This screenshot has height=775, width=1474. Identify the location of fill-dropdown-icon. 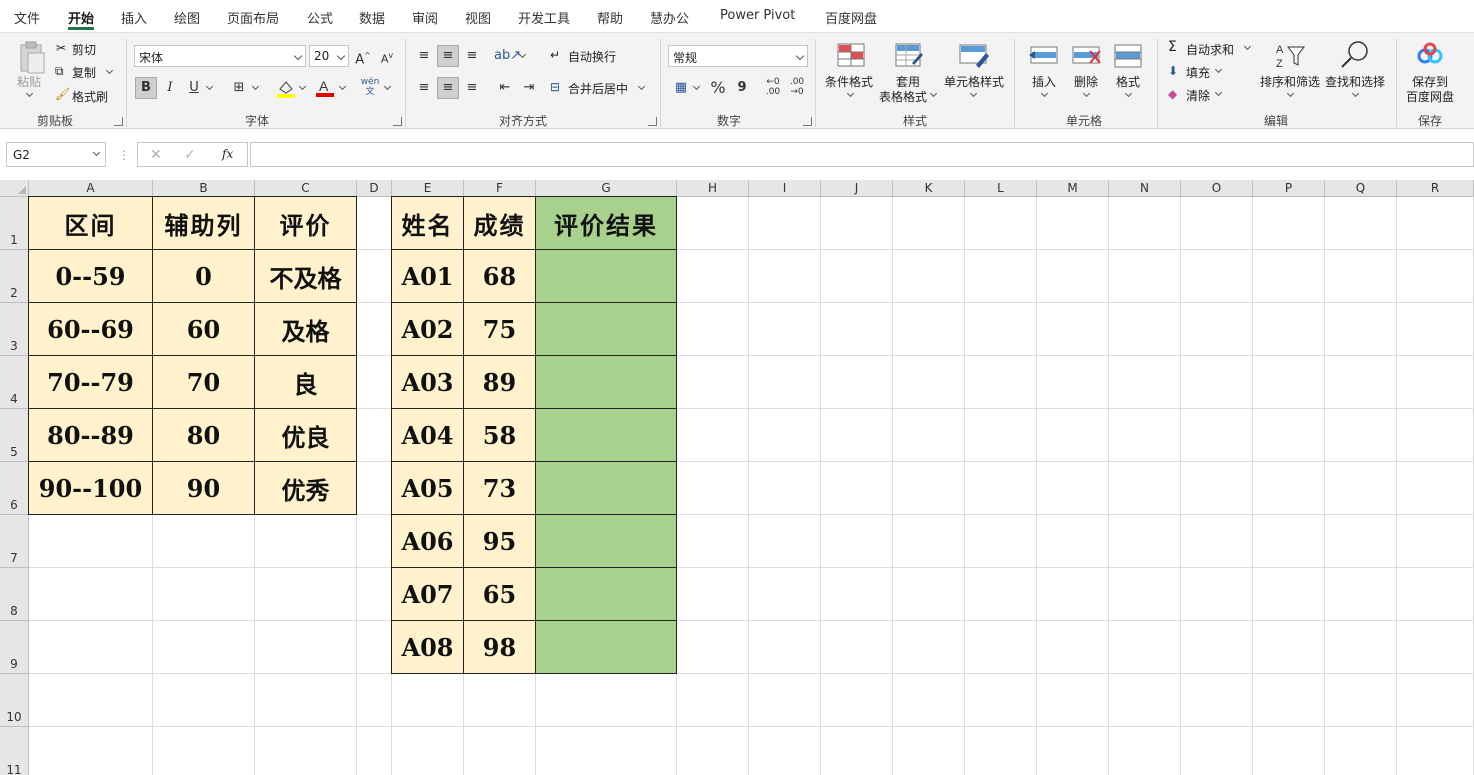
(1218, 69).